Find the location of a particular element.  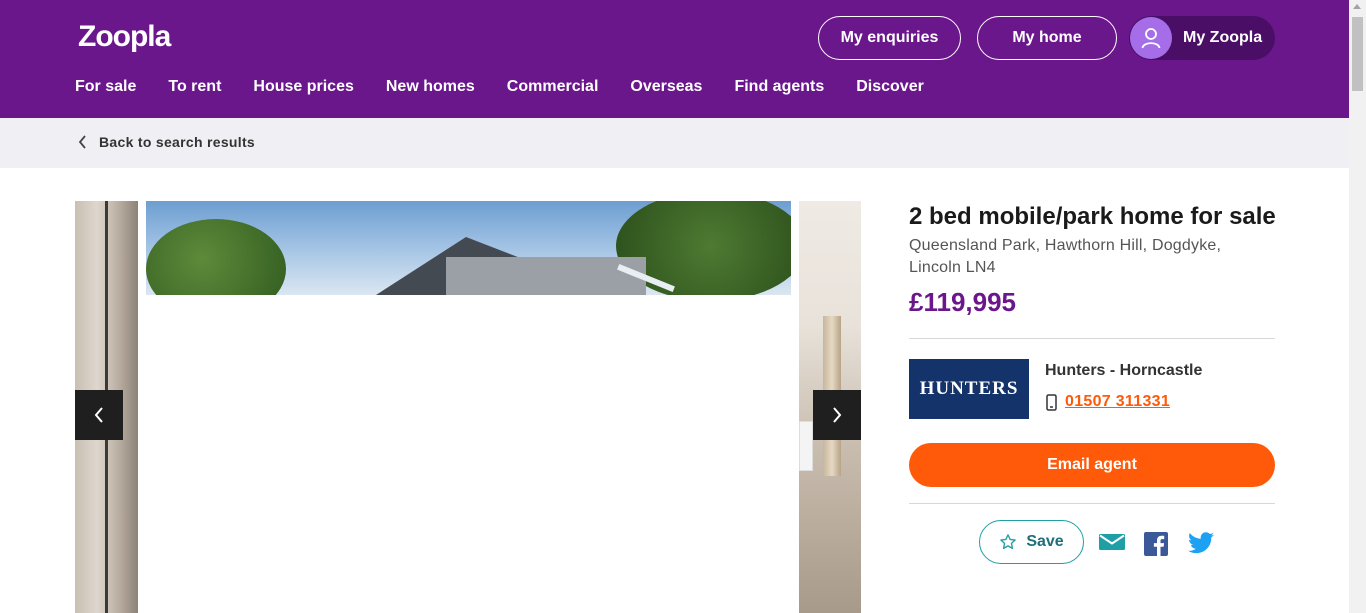

my-zoopla-label: My Zoopla is located at coordinates (1223, 37).